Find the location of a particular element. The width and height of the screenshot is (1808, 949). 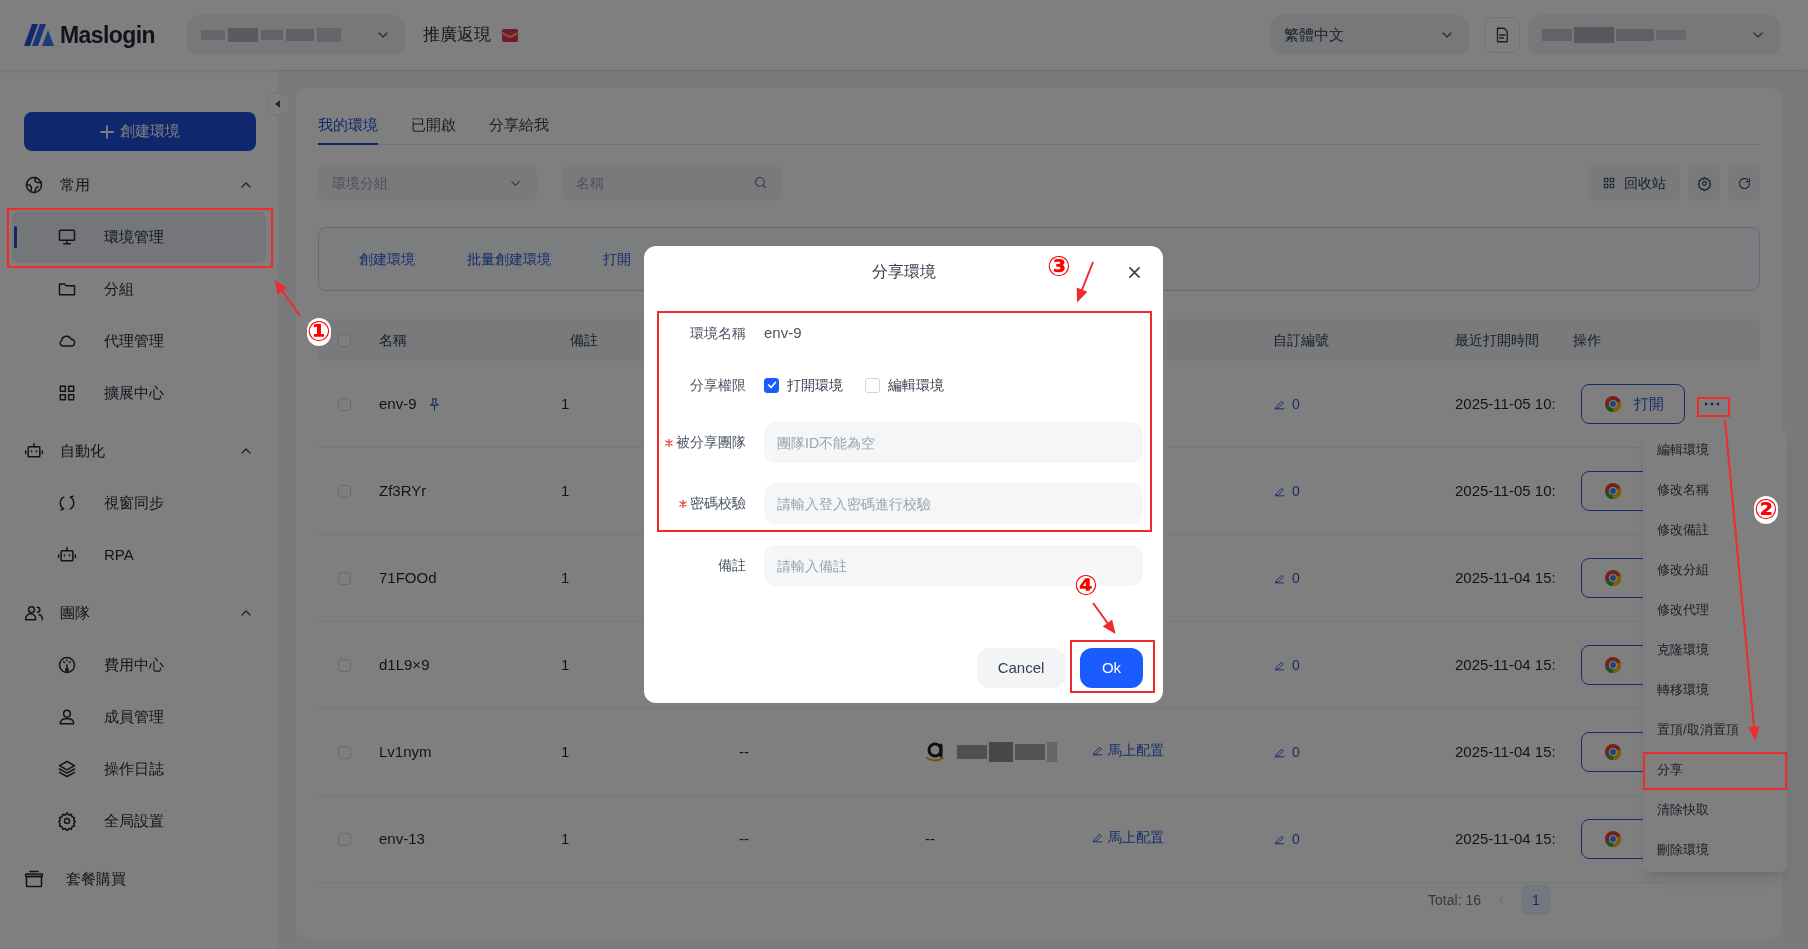

promo-link: 推廣返現 is located at coordinates (457, 35).